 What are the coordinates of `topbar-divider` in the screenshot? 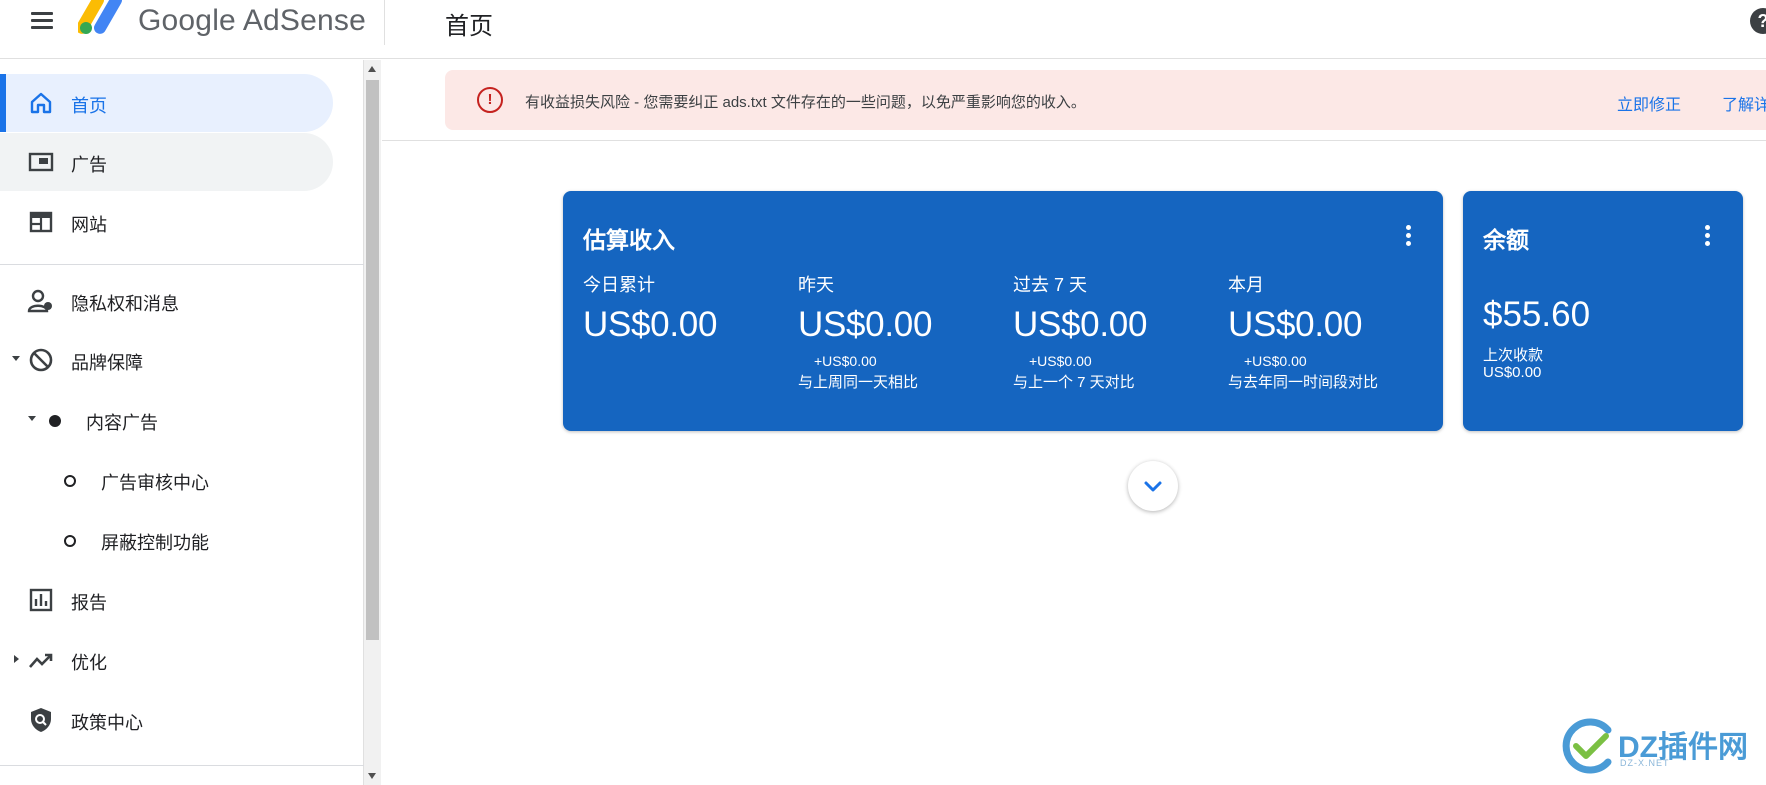 It's located at (384, 22).